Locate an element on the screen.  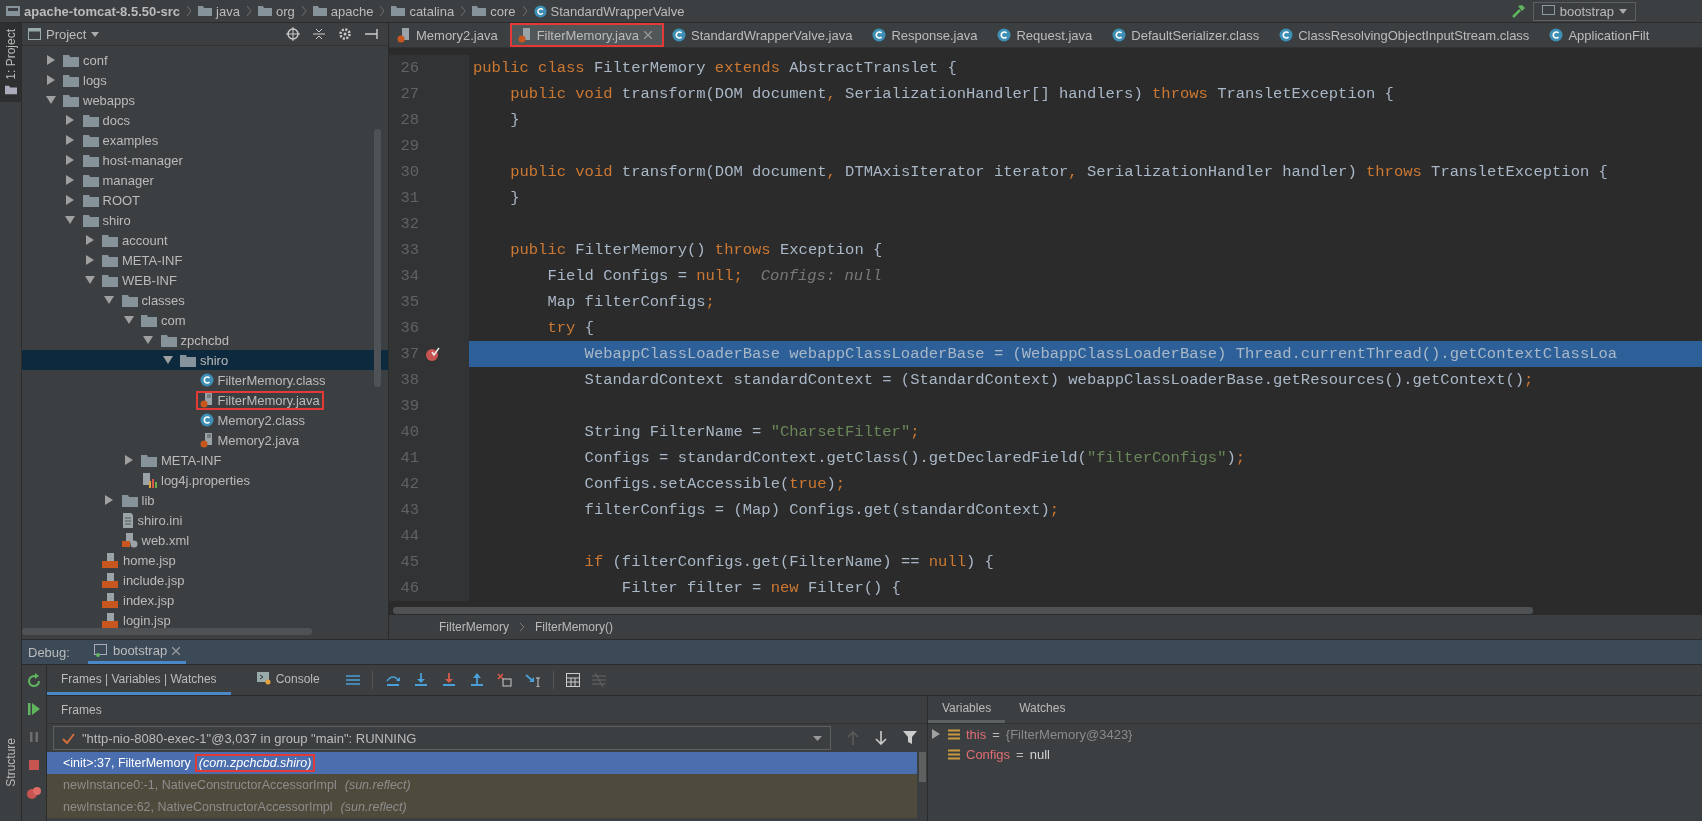
editor-tab: Response.java is located at coordinates (927, 35).